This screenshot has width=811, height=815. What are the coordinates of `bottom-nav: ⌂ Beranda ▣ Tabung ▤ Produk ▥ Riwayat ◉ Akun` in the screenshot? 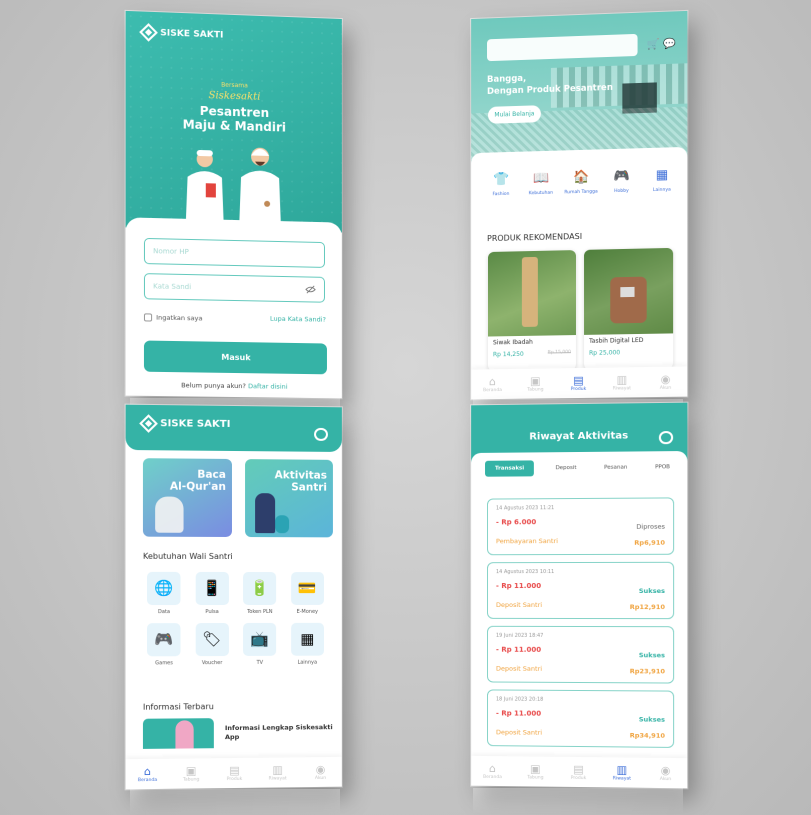 It's located at (234, 773).